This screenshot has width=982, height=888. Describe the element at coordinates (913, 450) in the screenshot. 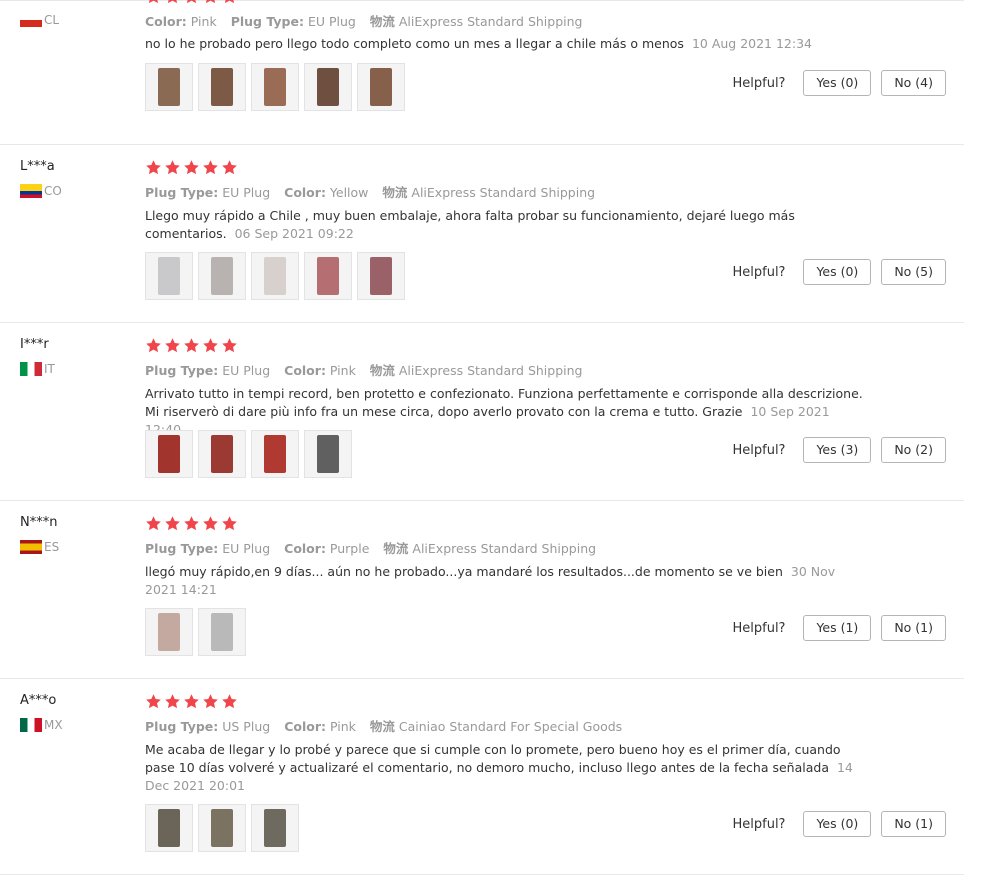

I see `helpful-no-button: No (2)` at that location.